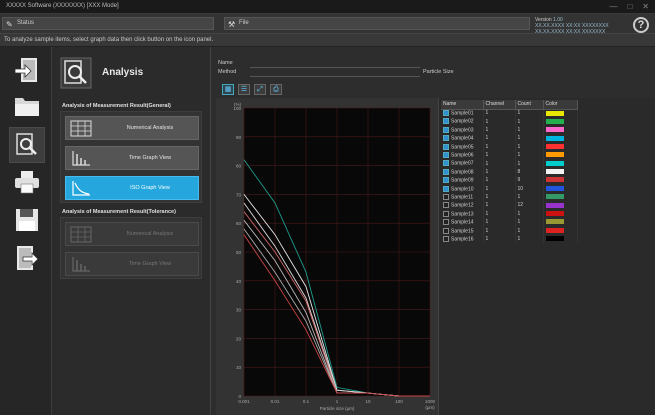 The height and width of the screenshot is (415, 655). What do you see at coordinates (132, 234) in the screenshot?
I see `tolerance-numerical-analysis-button: Numerical Analysis` at bounding box center [132, 234].